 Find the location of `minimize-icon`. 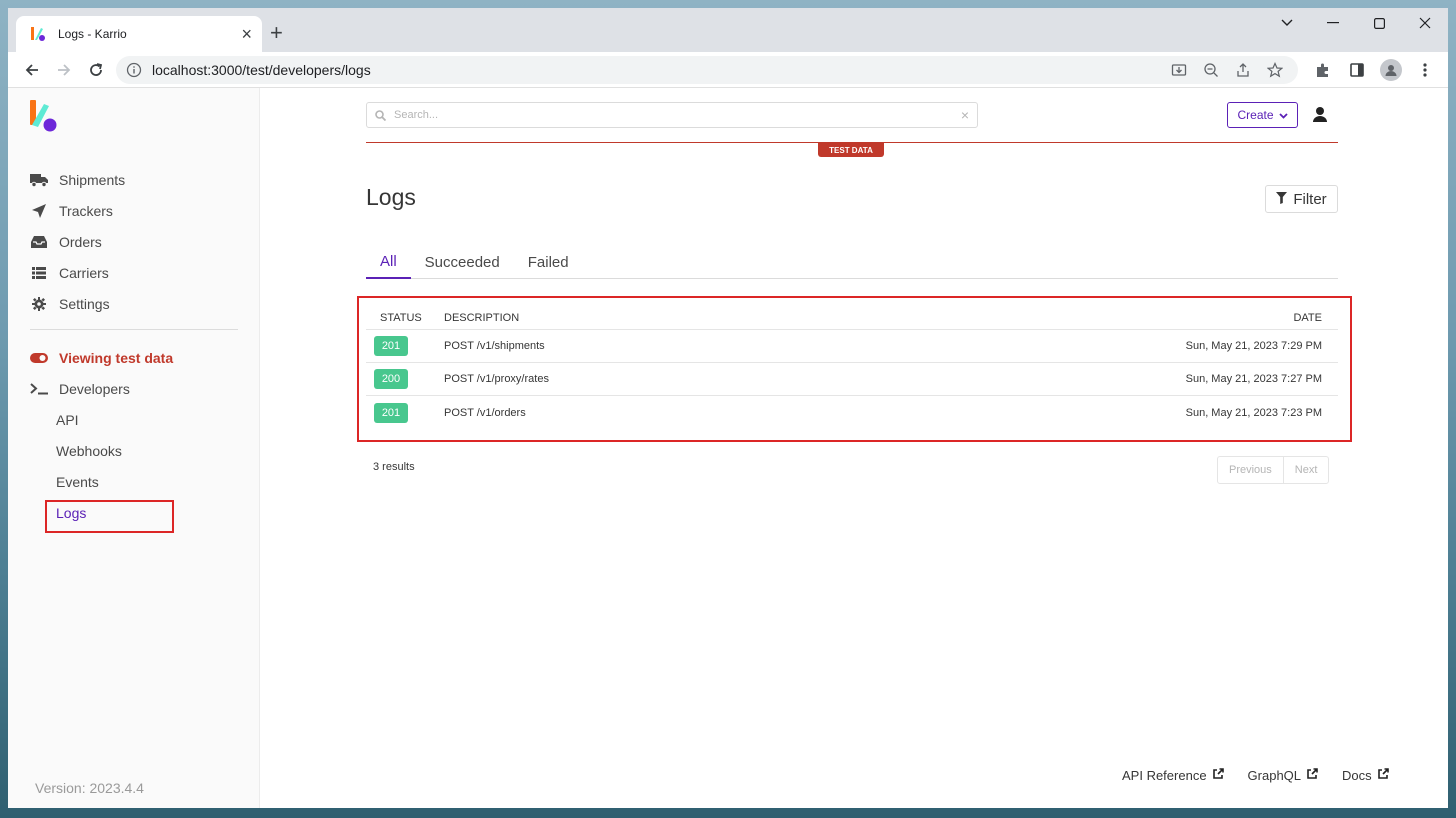

minimize-icon is located at coordinates (1333, 23).